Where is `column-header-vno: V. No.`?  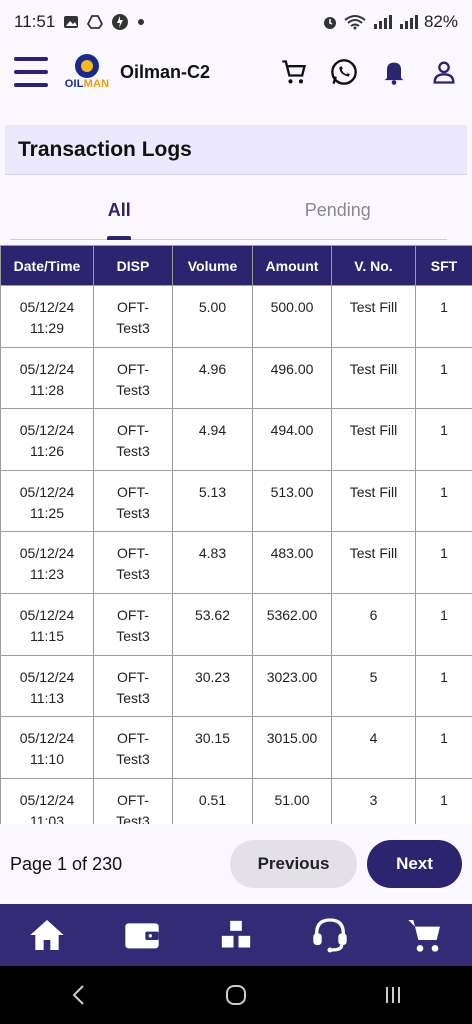
column-header-vno: V. No. is located at coordinates (373, 265).